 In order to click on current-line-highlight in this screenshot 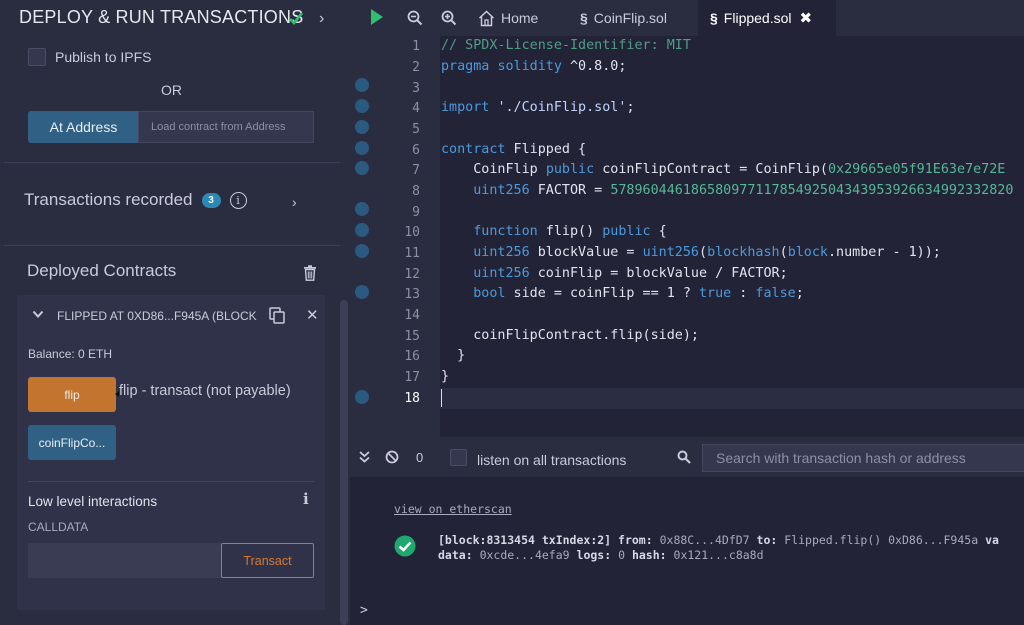, I will do `click(732, 398)`.